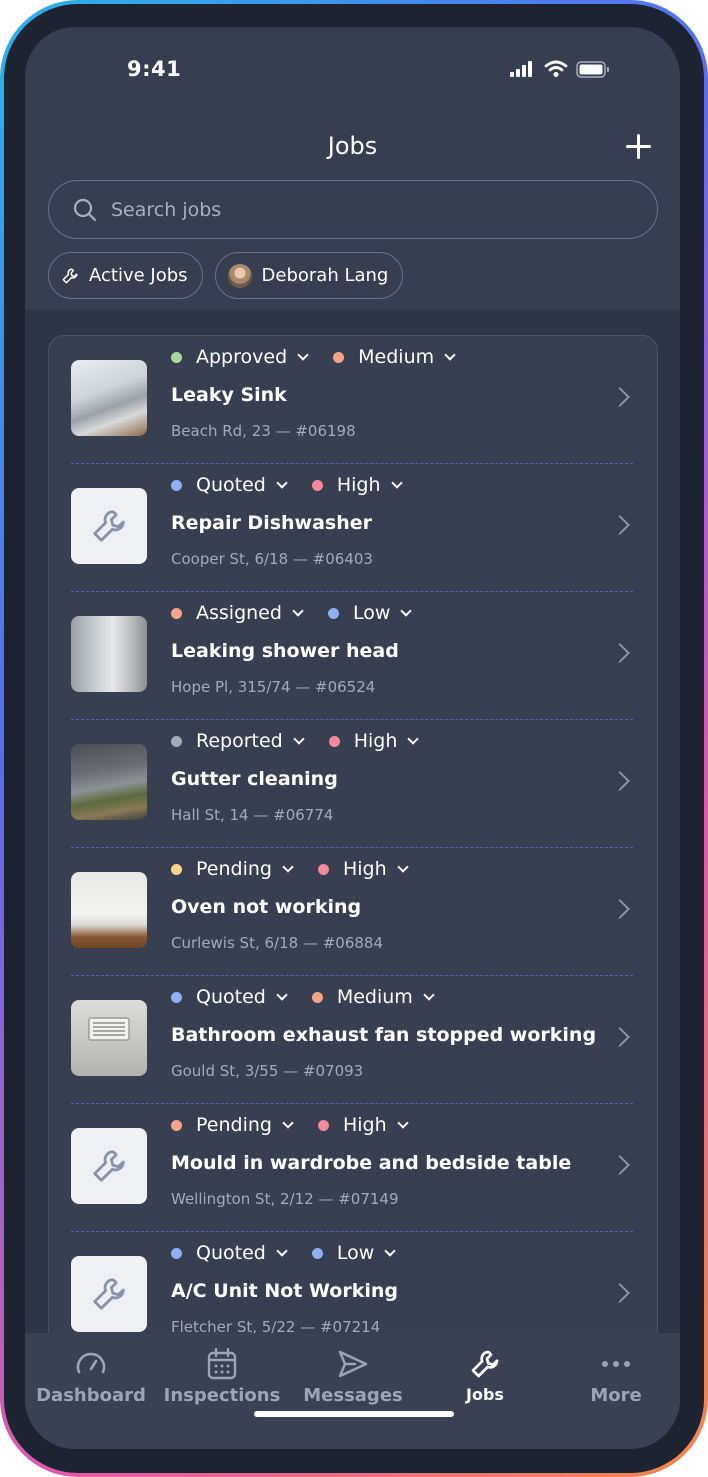 The height and width of the screenshot is (1477, 708). Describe the element at coordinates (91, 1376) in the screenshot. I see `nav-item-dashboard: Dashboard` at that location.